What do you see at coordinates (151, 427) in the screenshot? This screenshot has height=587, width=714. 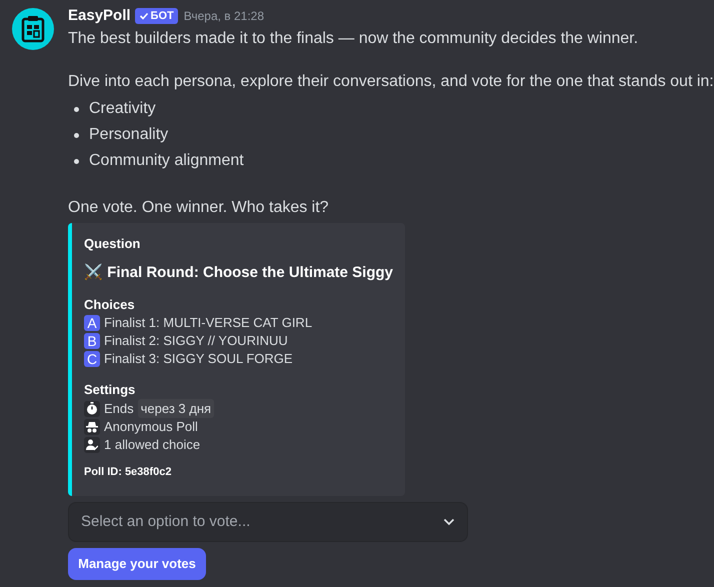 I see `setting-text: Anonymous Poll` at bounding box center [151, 427].